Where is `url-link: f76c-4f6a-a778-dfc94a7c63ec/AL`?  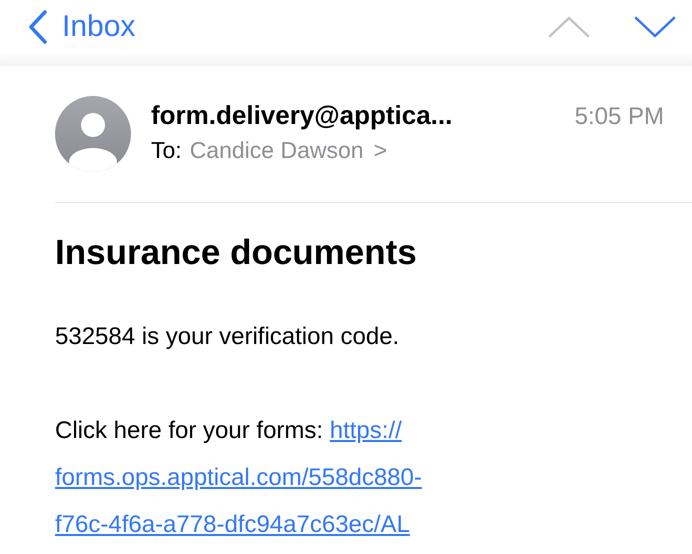
url-link: f76c-4f6a-a778-dfc94a7c63ec/AL is located at coordinates (232, 524).